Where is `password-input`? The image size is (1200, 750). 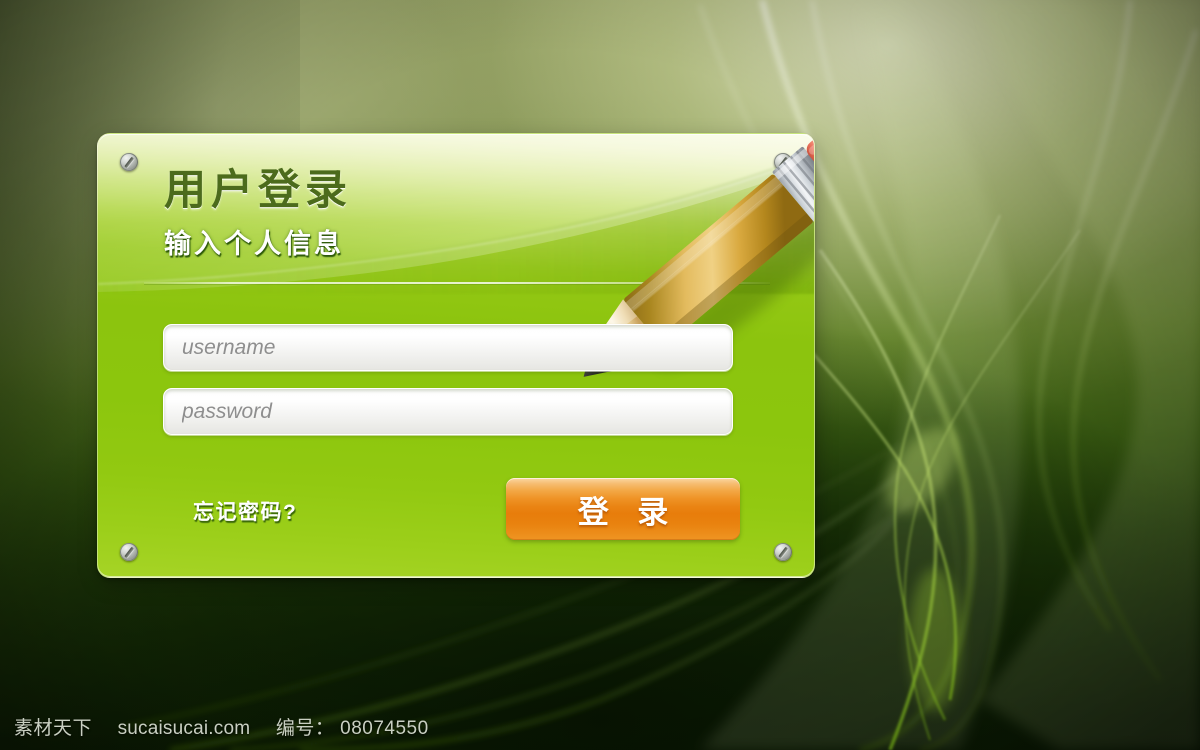 password-input is located at coordinates (448, 411).